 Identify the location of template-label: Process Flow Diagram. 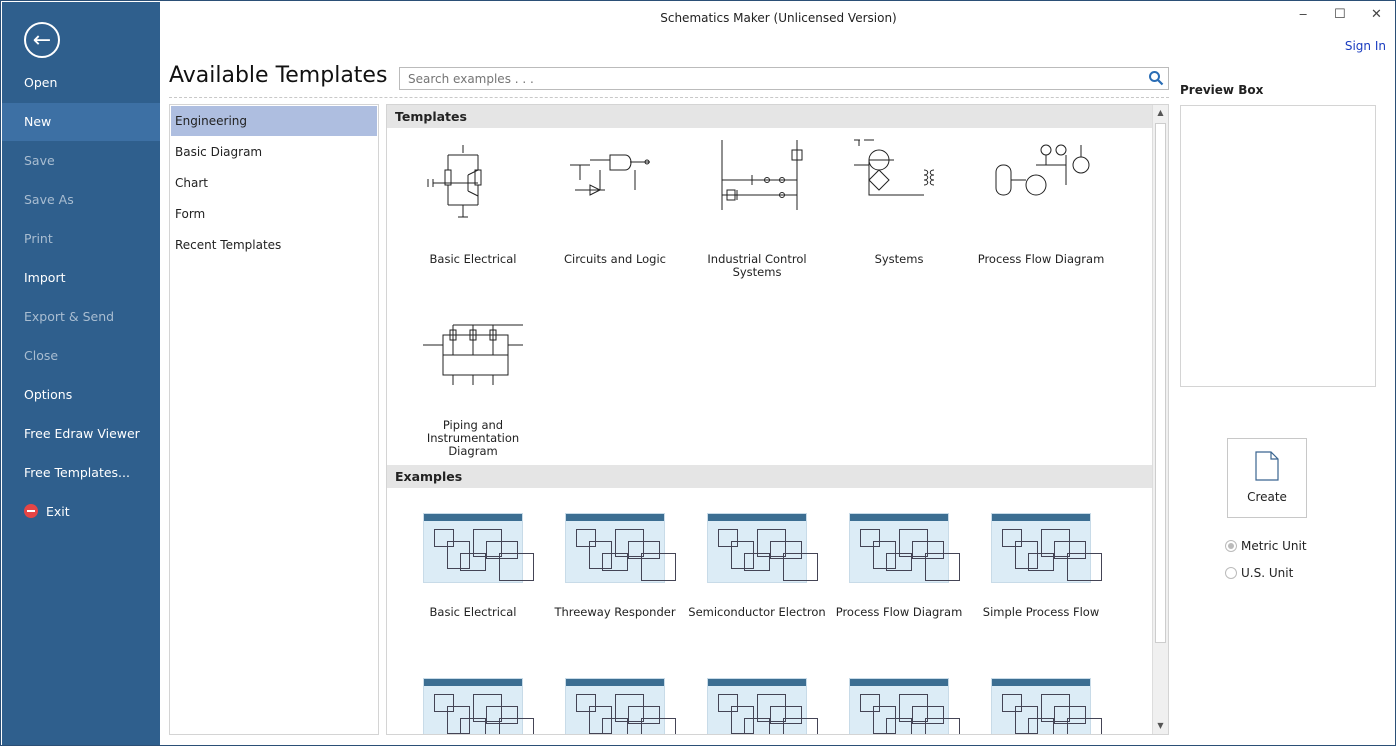
(1041, 259).